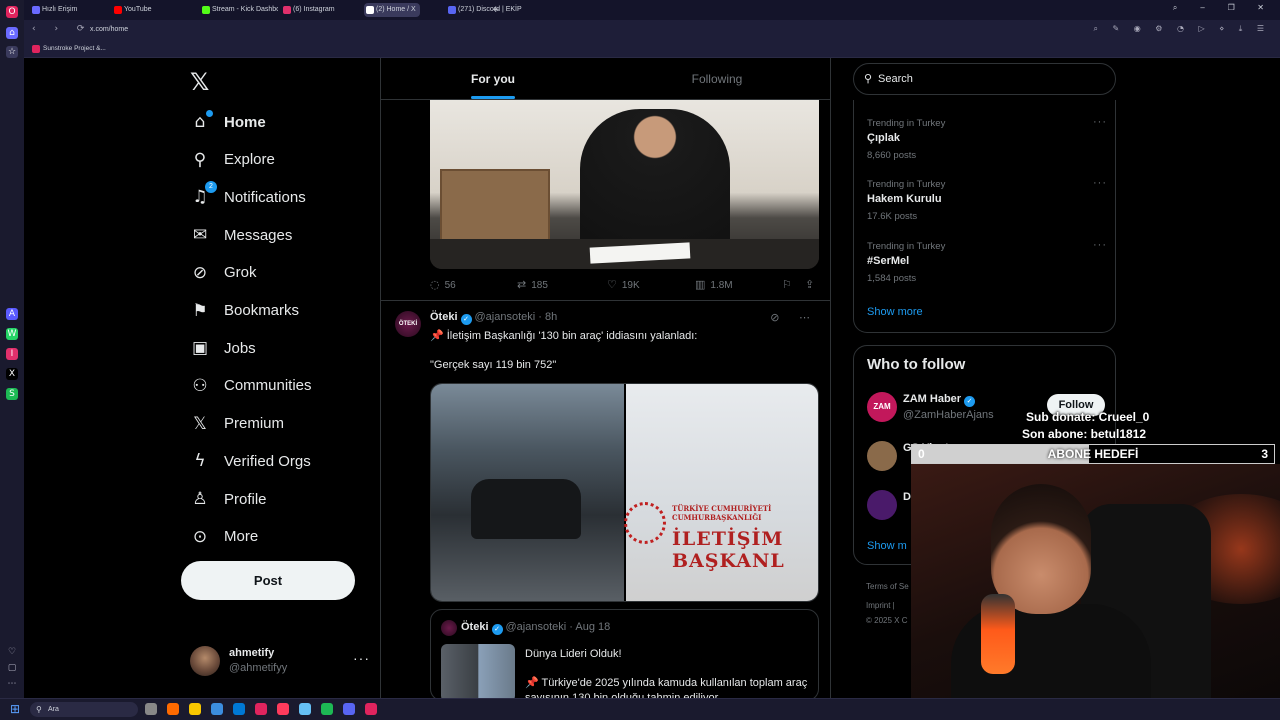  What do you see at coordinates (53, 709) in the screenshot?
I see `taskbar-search-placeholder: Ara` at bounding box center [53, 709].